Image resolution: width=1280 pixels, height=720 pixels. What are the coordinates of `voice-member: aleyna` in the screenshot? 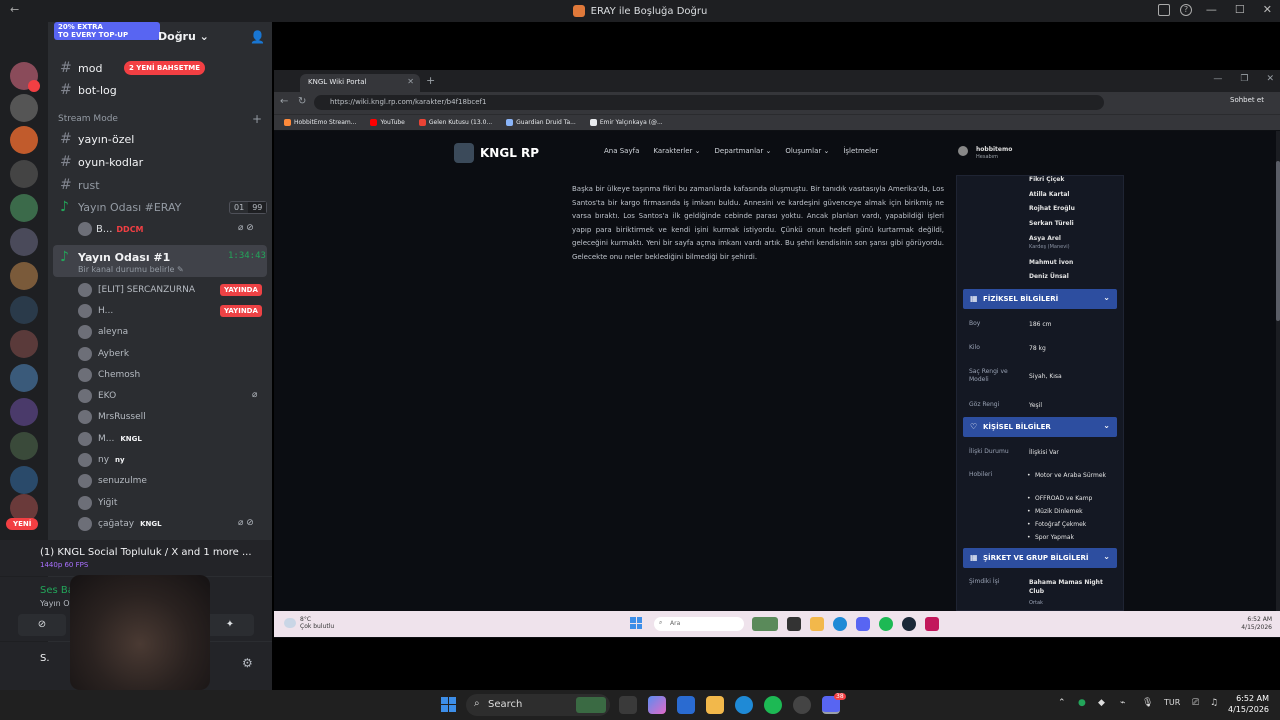 It's located at (103, 332).